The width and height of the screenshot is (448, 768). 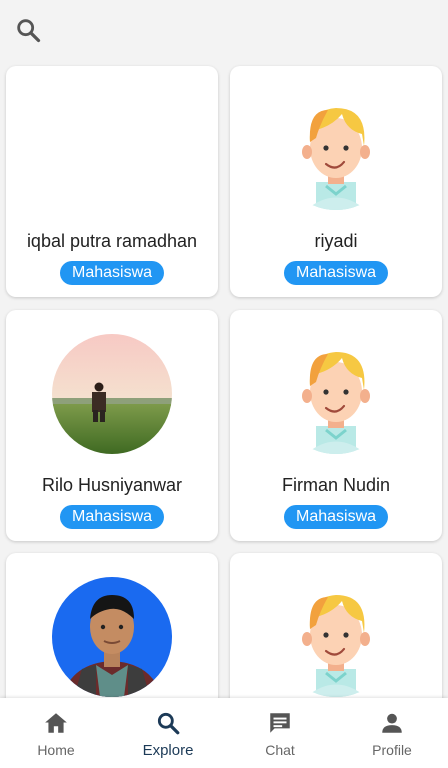 What do you see at coordinates (112, 394) in the screenshot?
I see `field-photo` at bounding box center [112, 394].